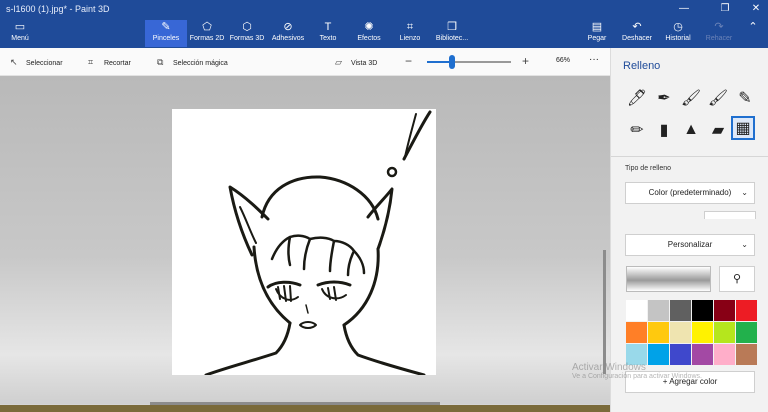 The image size is (768, 412). Describe the element at coordinates (689, 156) in the screenshot. I see `panel-divider` at that location.